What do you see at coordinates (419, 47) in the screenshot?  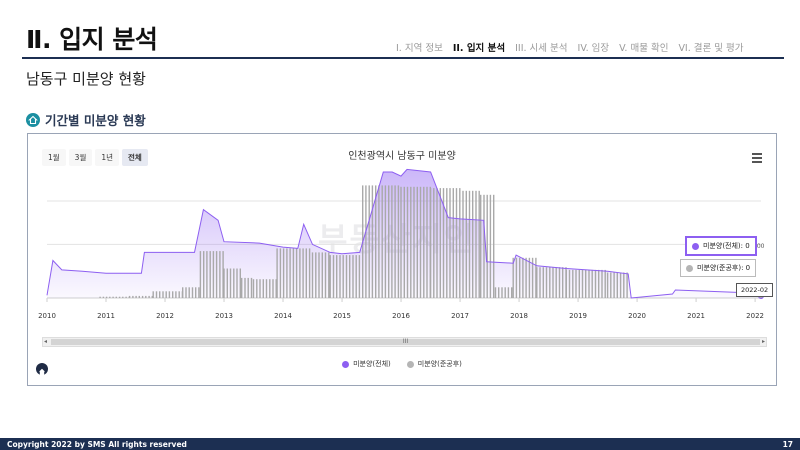 I see `nav-item: I. 지역 정보` at bounding box center [419, 47].